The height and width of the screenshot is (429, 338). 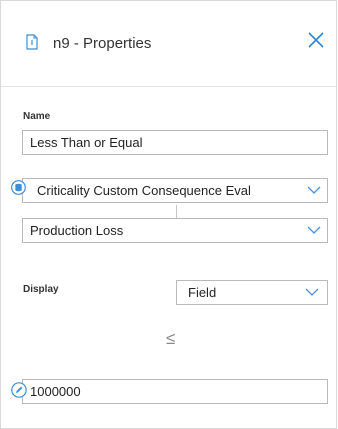 What do you see at coordinates (37, 116) in the screenshot?
I see `name-label: Name` at bounding box center [37, 116].